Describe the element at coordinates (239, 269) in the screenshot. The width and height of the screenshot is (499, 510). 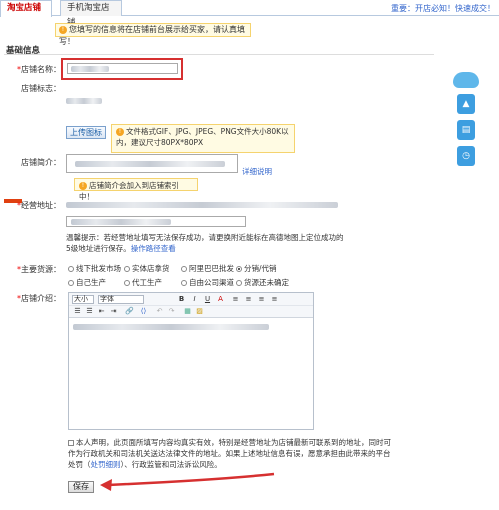
I see `radio-selected-icon` at that location.